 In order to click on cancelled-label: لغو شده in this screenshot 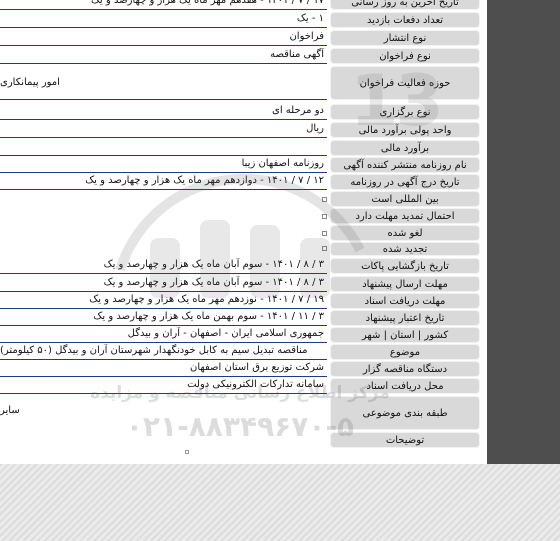, I will do `click(405, 233)`.